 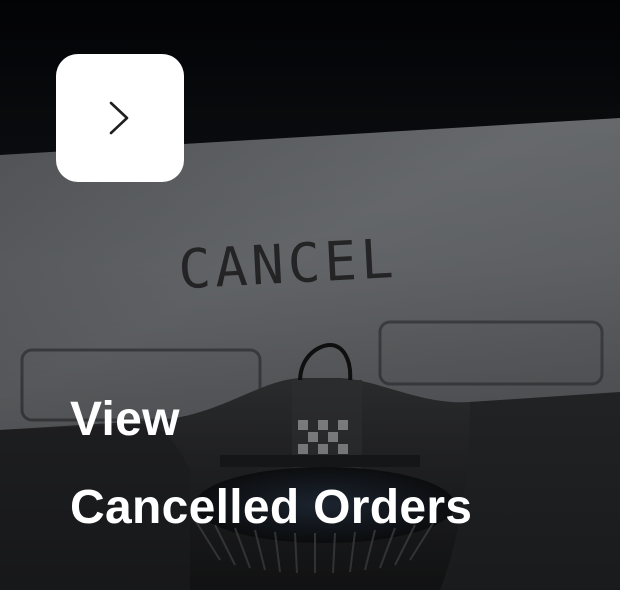 What do you see at coordinates (271, 507) in the screenshot?
I see `caption-line-cancelled-orders: Cancelled Orders` at bounding box center [271, 507].